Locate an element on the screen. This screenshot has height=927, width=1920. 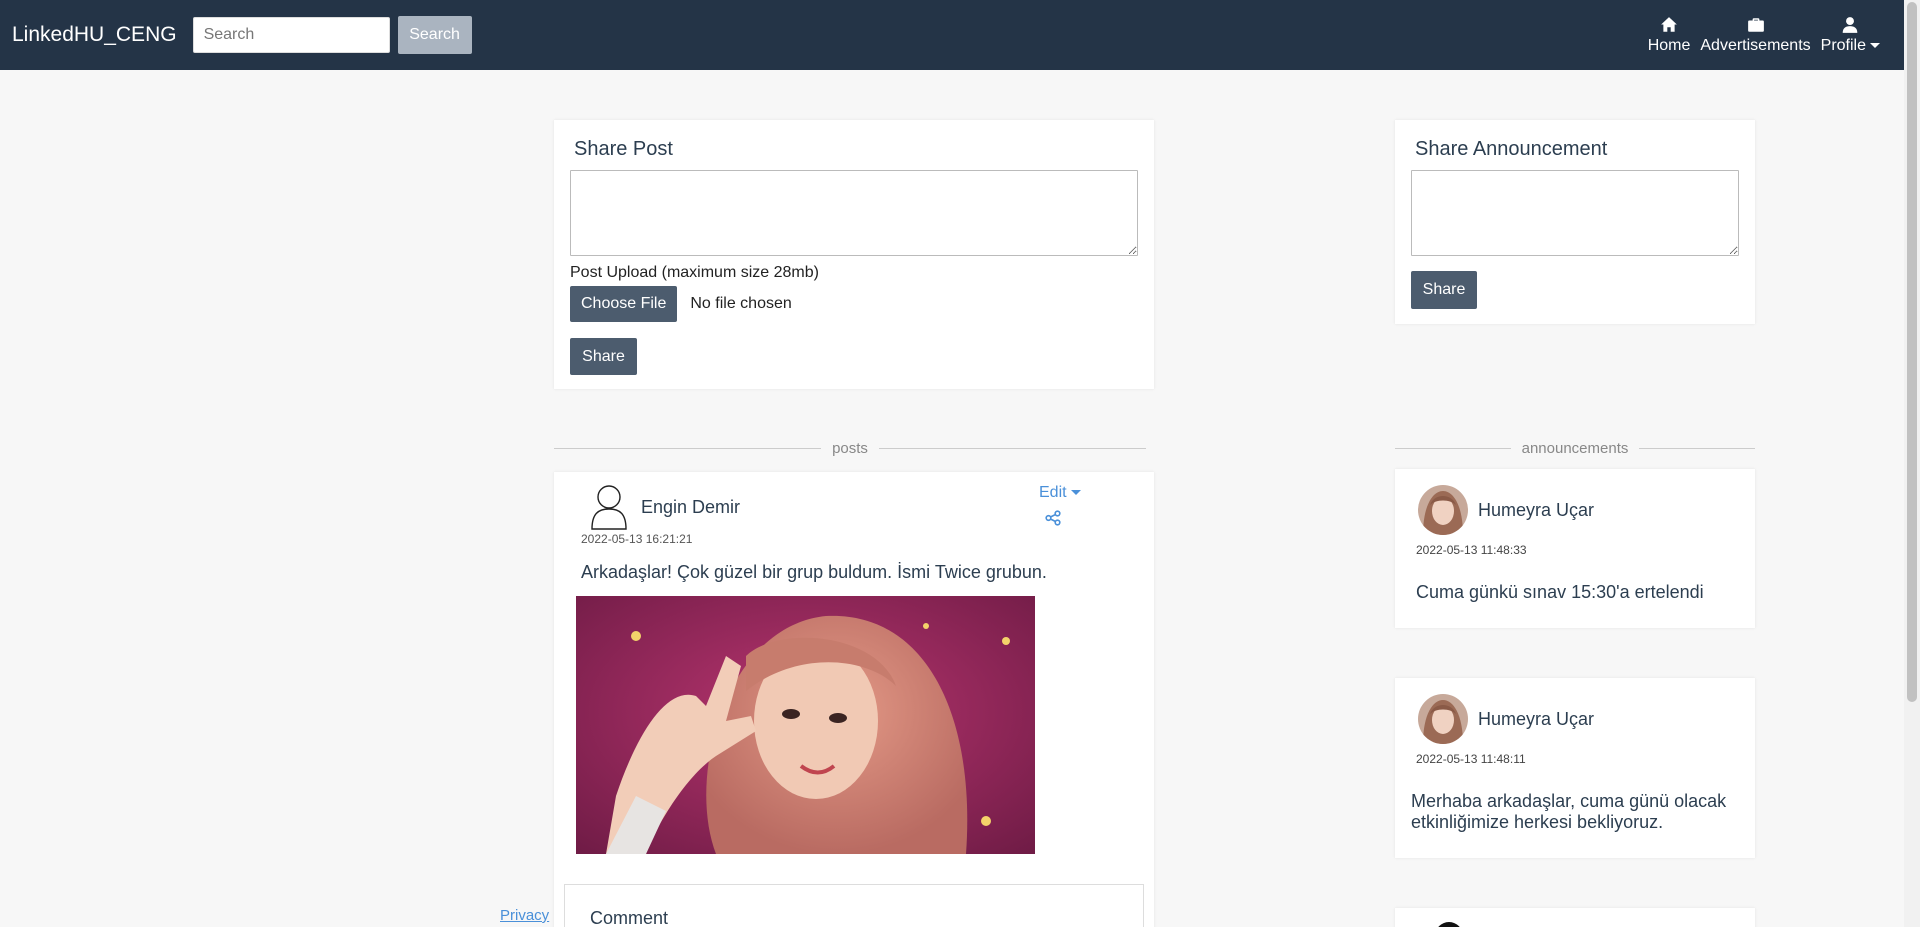
post-header: Engin Demir is located at coordinates (665, 507).